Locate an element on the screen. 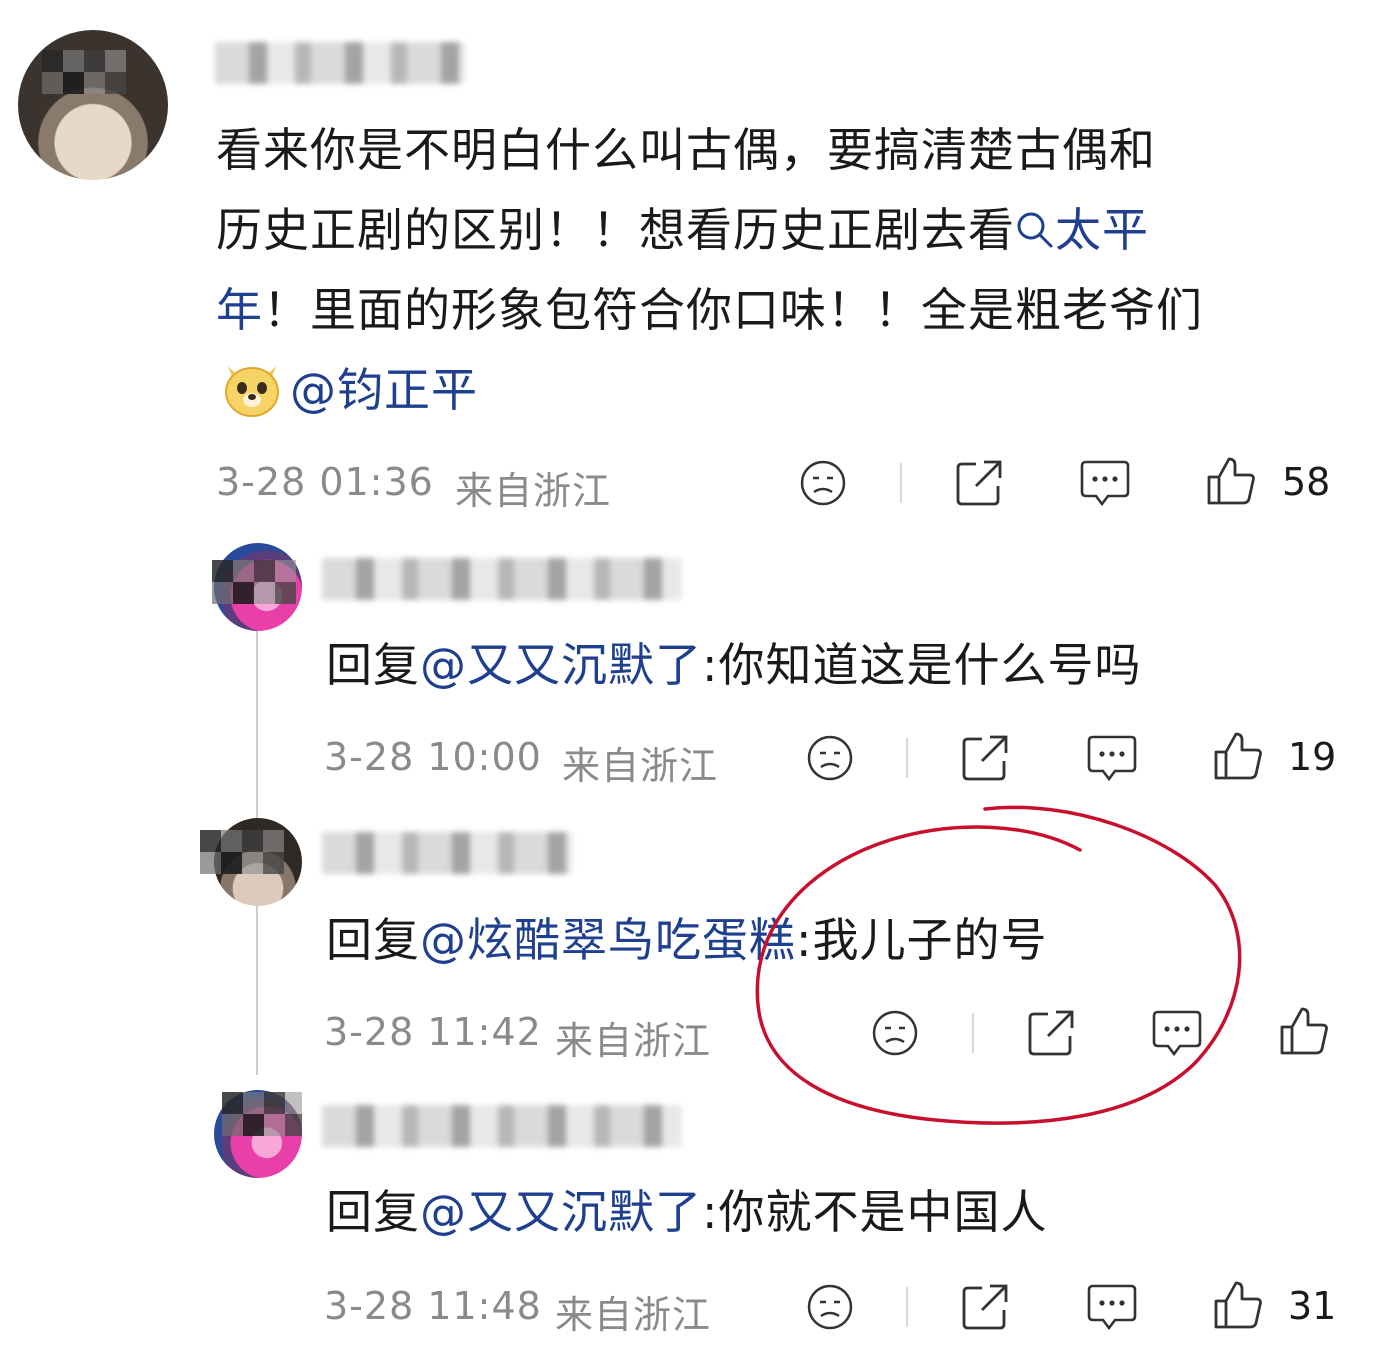 The height and width of the screenshot is (1348, 1382). comment-location: 来自浙江 is located at coordinates (533, 491).